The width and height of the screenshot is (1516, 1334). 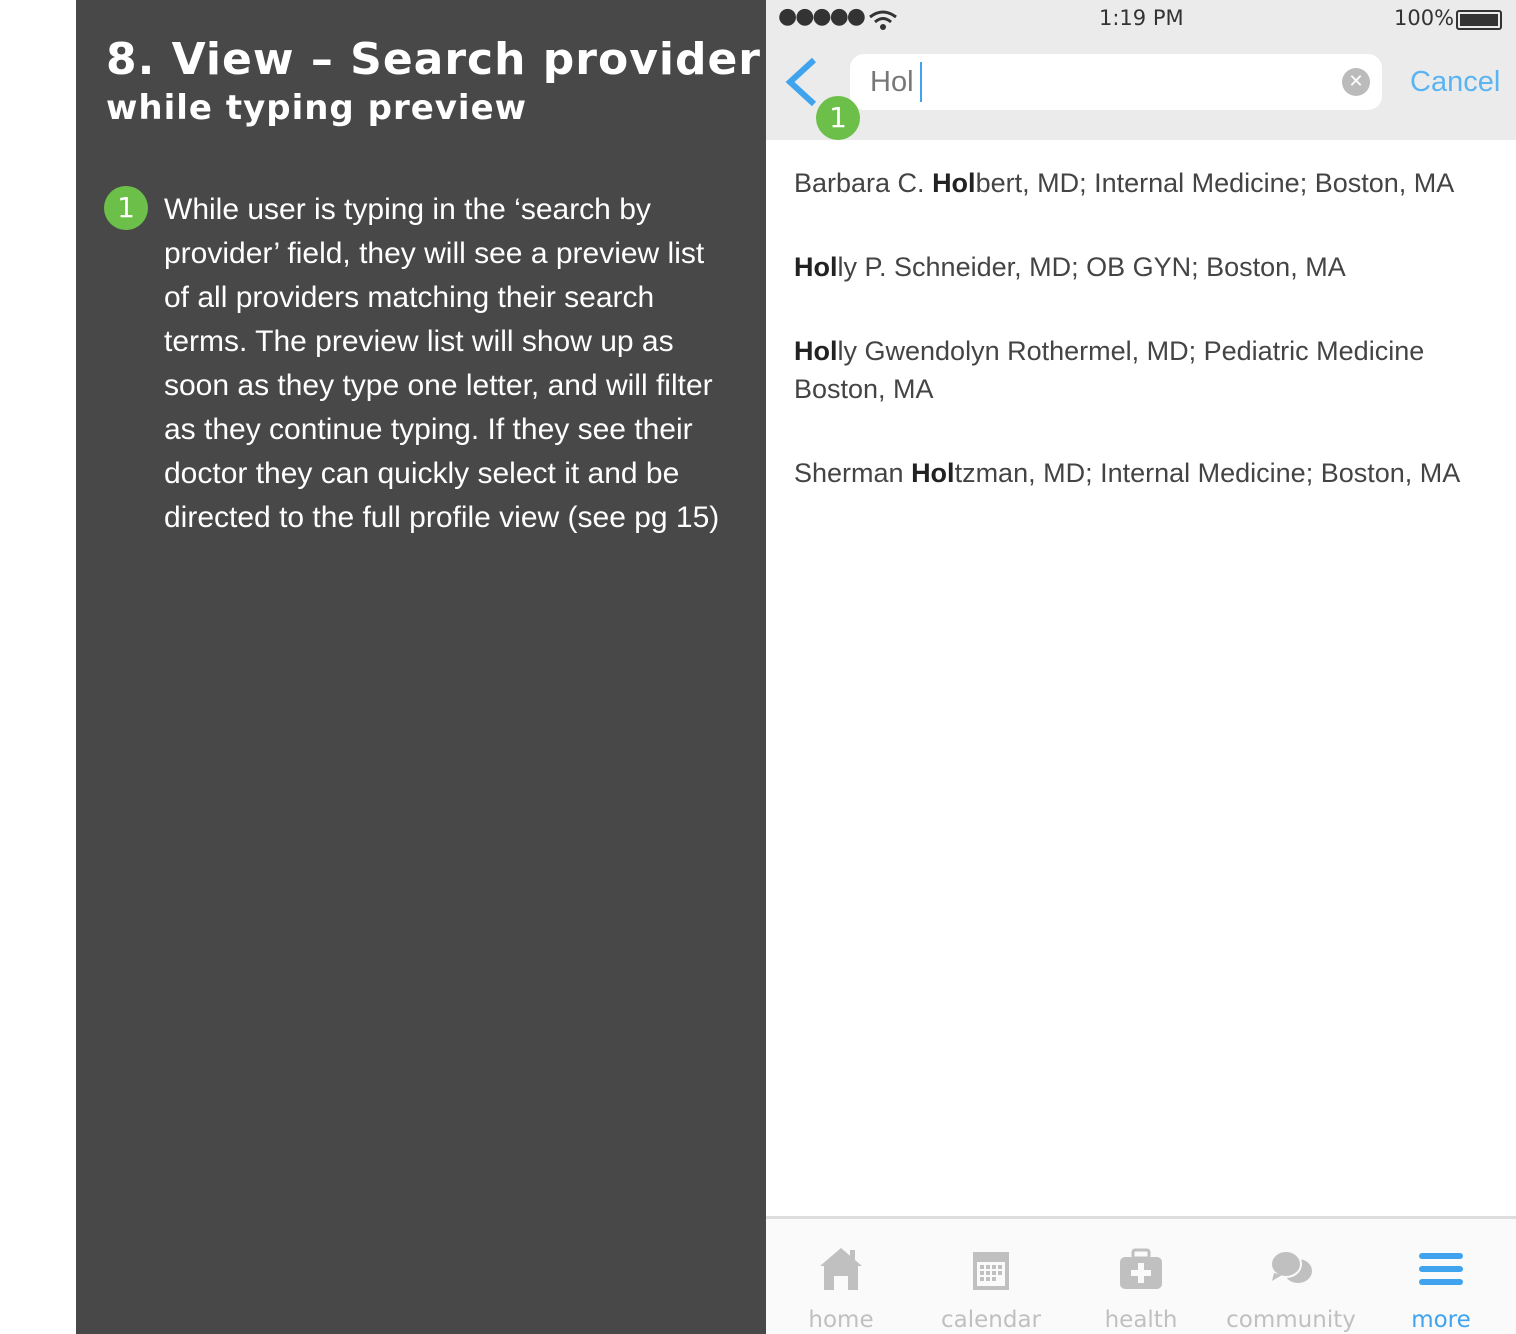 I want to click on search-field: ✕, so click(x=1116, y=82).